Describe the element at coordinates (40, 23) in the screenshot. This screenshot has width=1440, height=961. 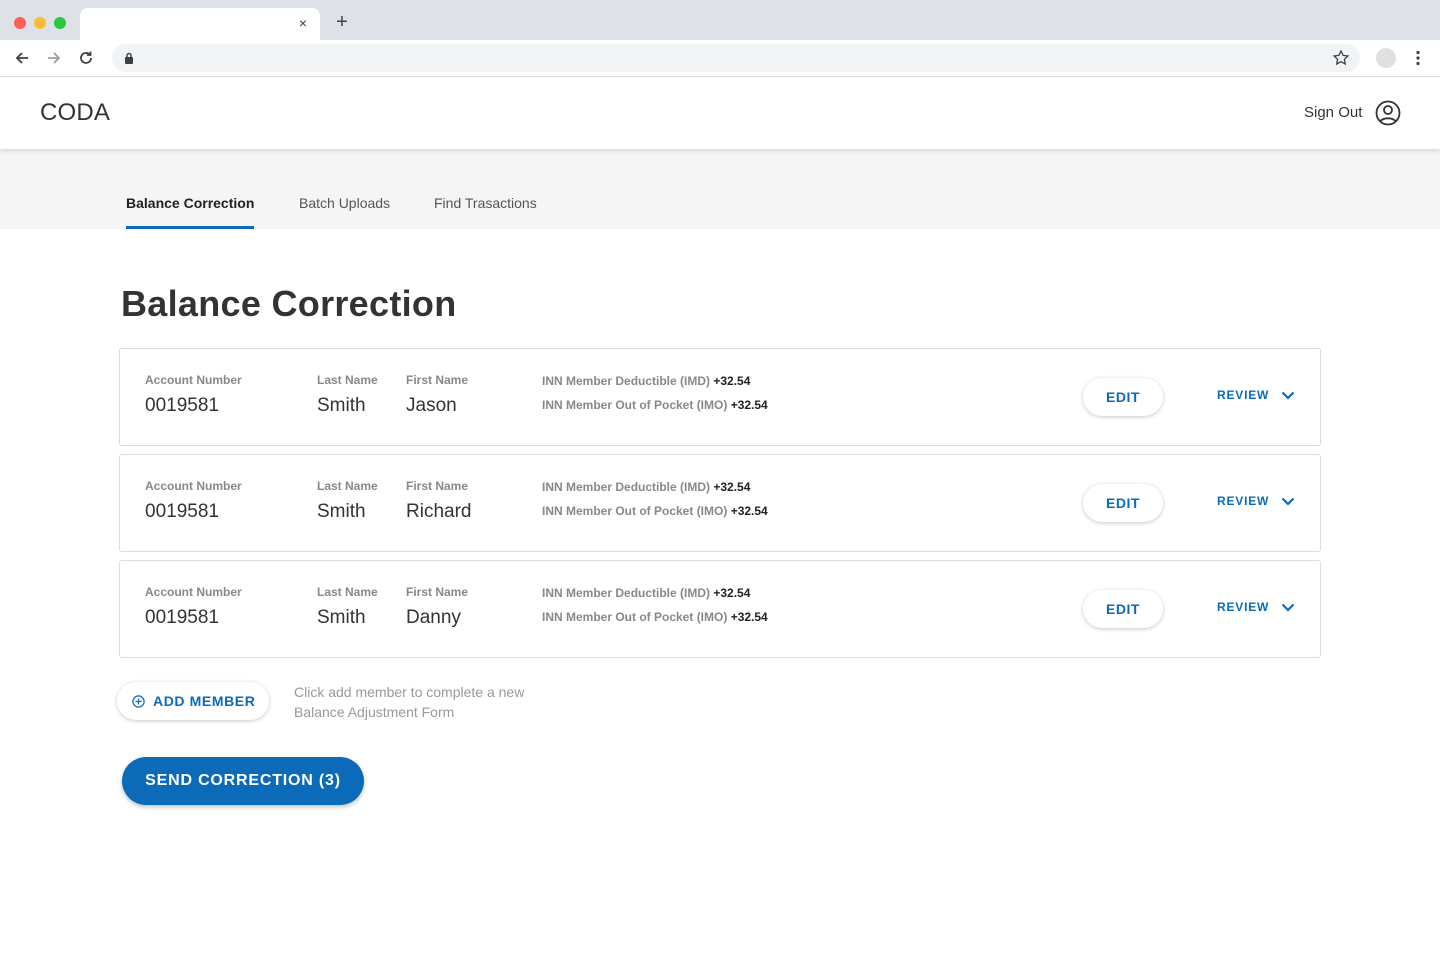
I see `window-minimize-dot` at that location.